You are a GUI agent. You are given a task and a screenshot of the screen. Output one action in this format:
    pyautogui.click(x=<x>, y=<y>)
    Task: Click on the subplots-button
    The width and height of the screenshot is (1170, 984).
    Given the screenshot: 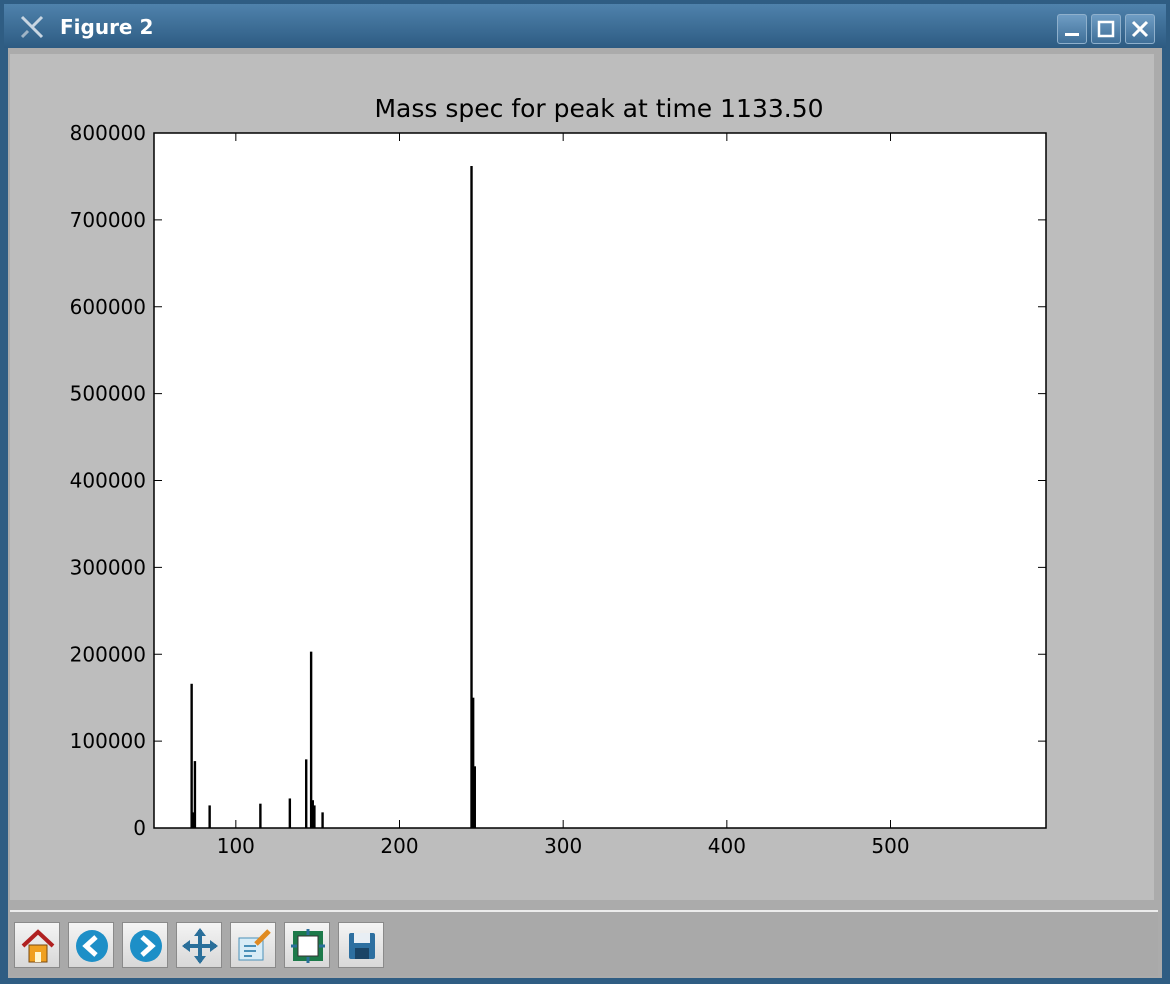 What is the action you would take?
    pyautogui.click(x=307, y=945)
    